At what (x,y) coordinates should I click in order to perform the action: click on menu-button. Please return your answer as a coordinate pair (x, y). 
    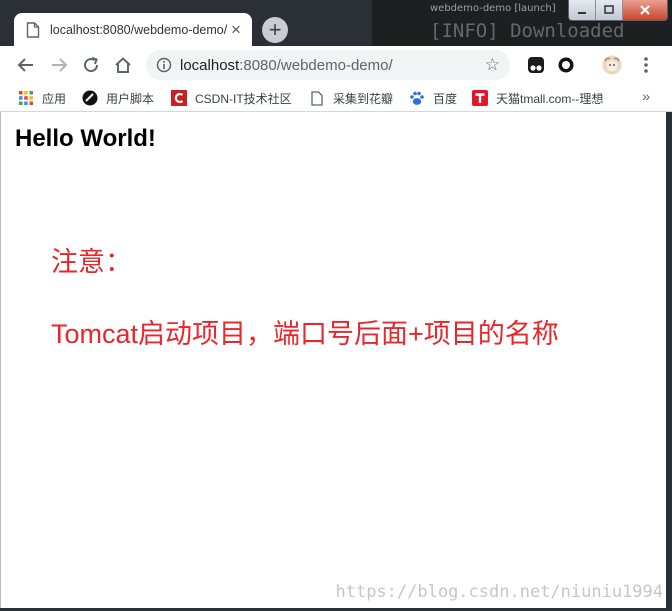
    Looking at the image, I should click on (646, 65).